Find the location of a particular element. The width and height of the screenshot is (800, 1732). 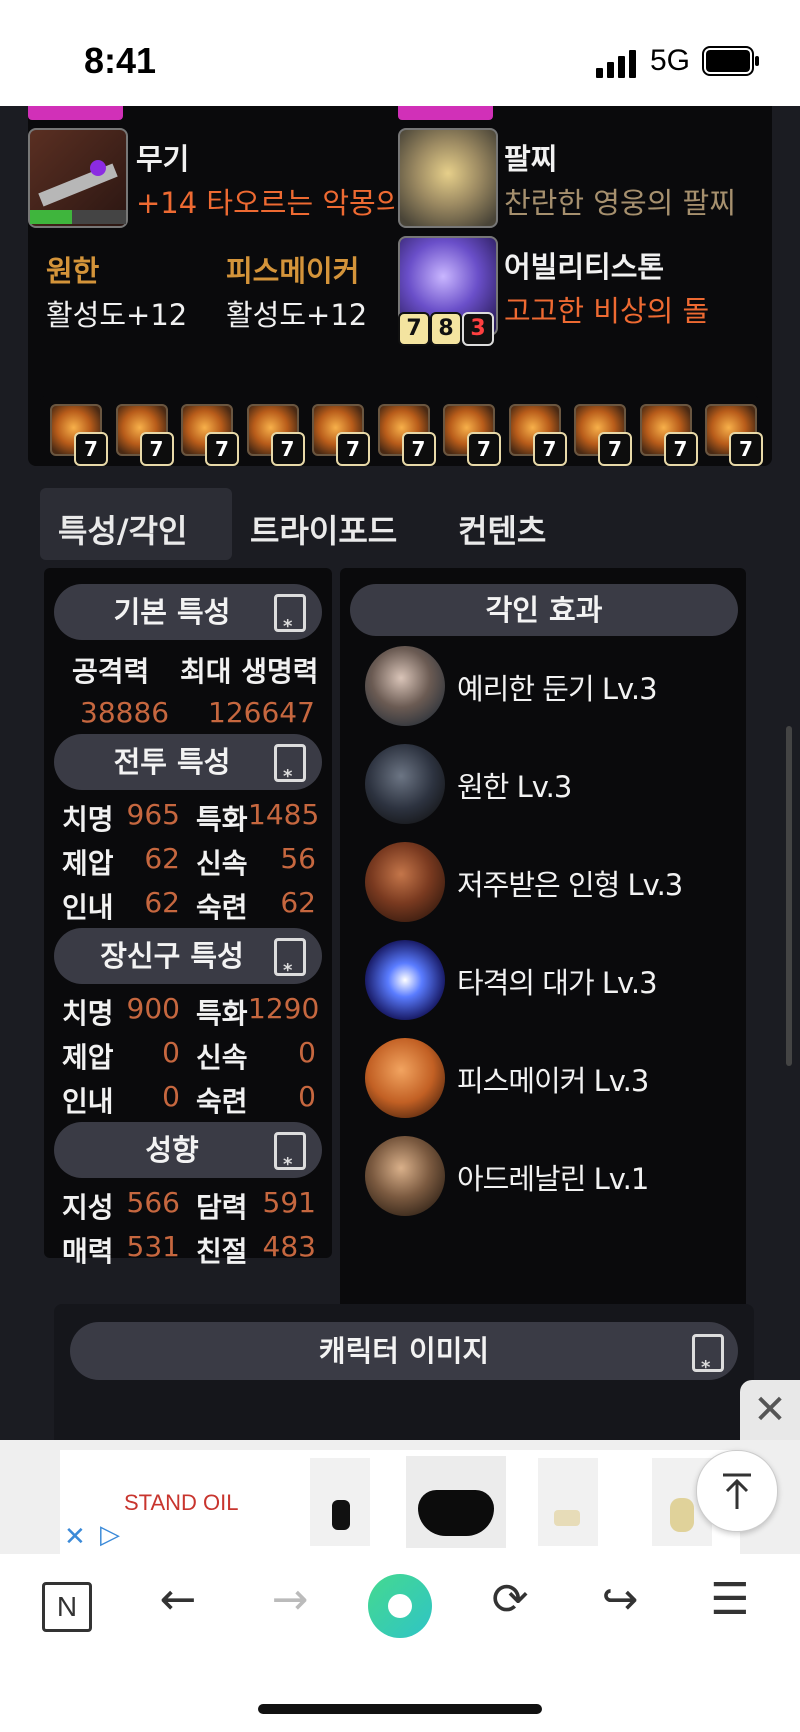

engraving-row: 저주받은 인형 Lv.3 is located at coordinates (550, 883).